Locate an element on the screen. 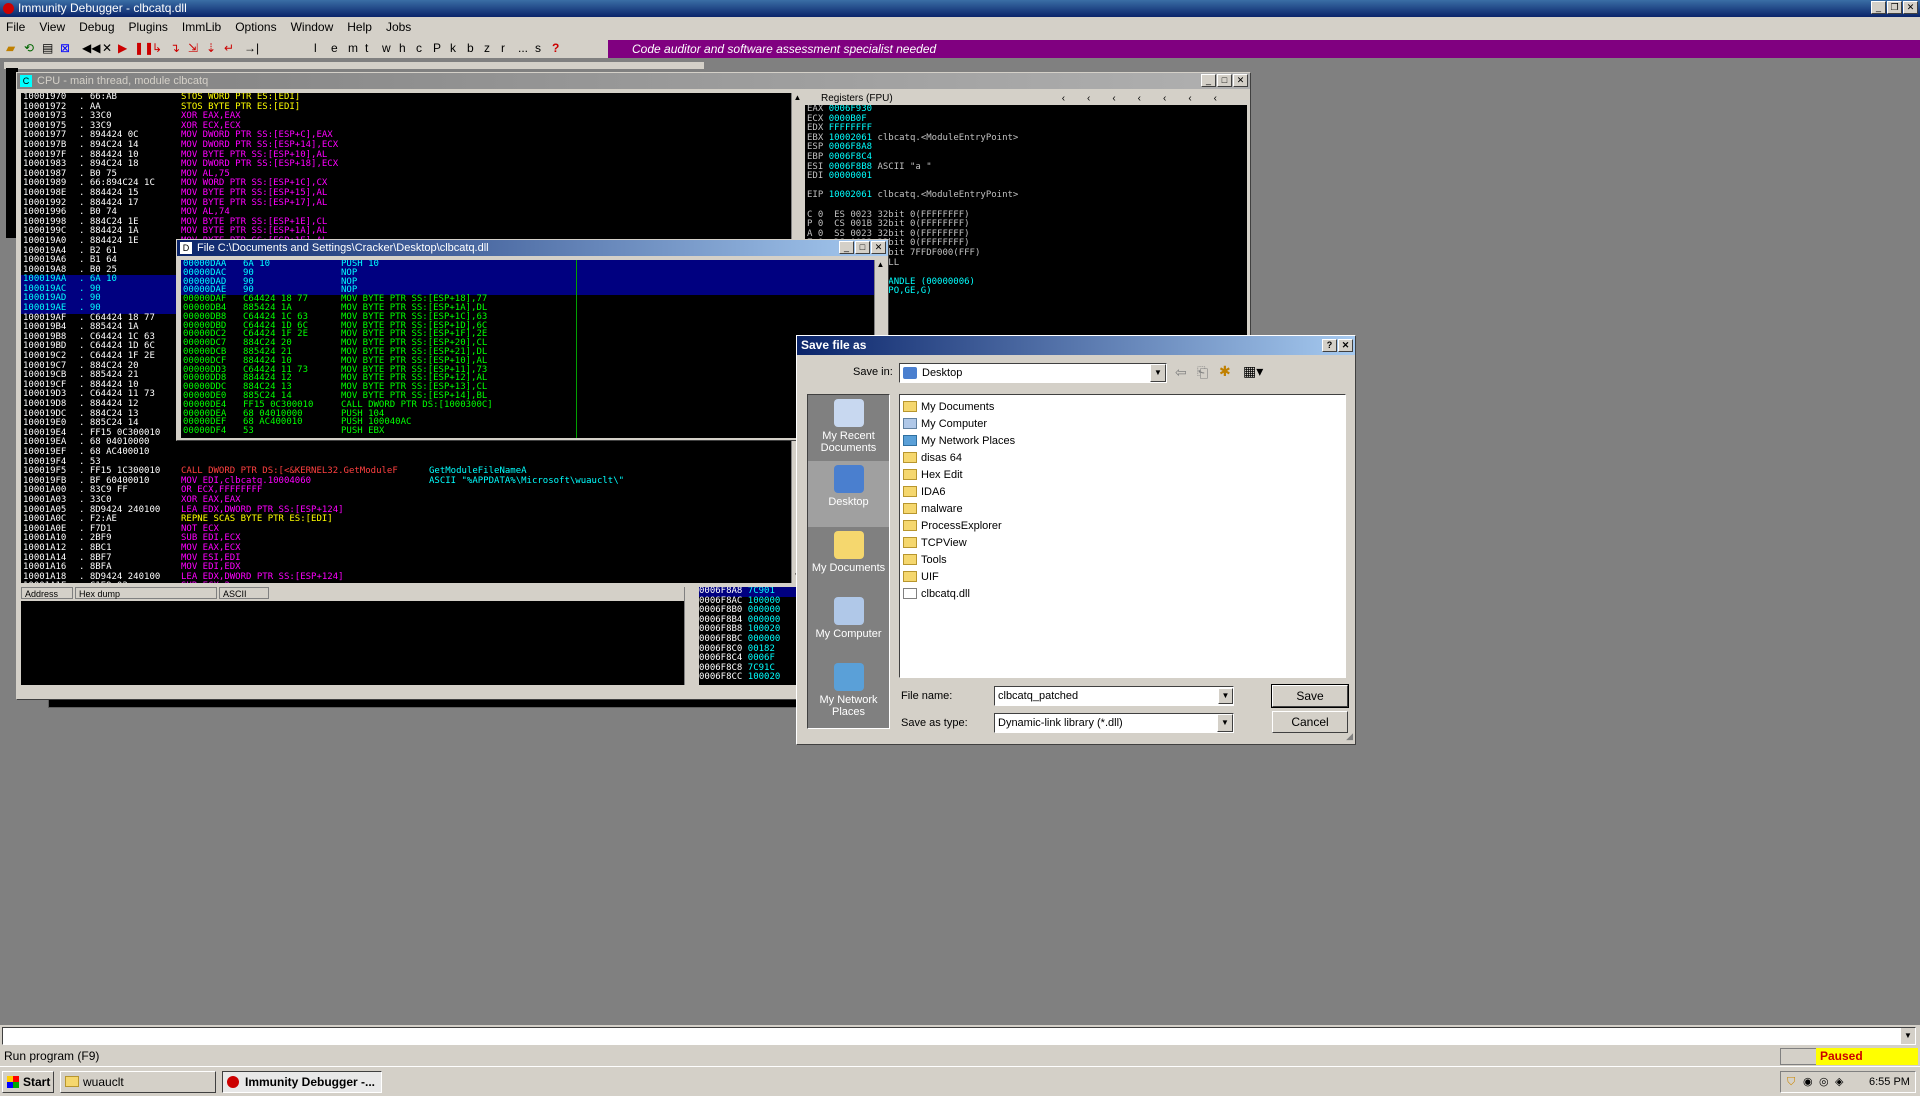 The height and width of the screenshot is (1096, 1920). window-button-11: r is located at coordinates (503, 48).